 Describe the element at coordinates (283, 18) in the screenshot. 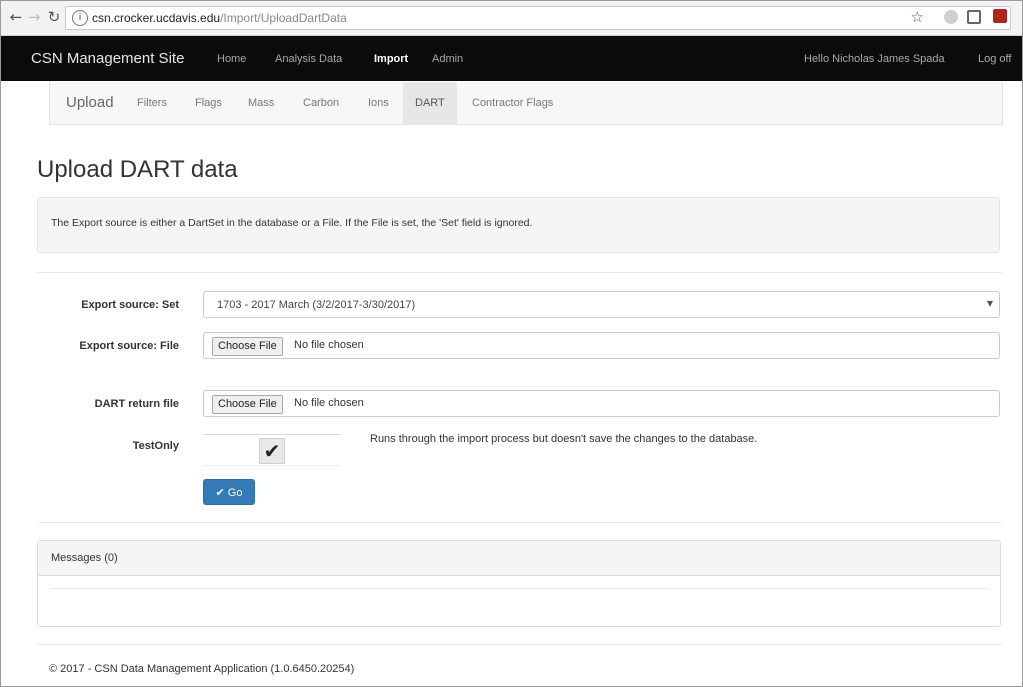

I see `url-path: /Import/UploadDartData` at that location.